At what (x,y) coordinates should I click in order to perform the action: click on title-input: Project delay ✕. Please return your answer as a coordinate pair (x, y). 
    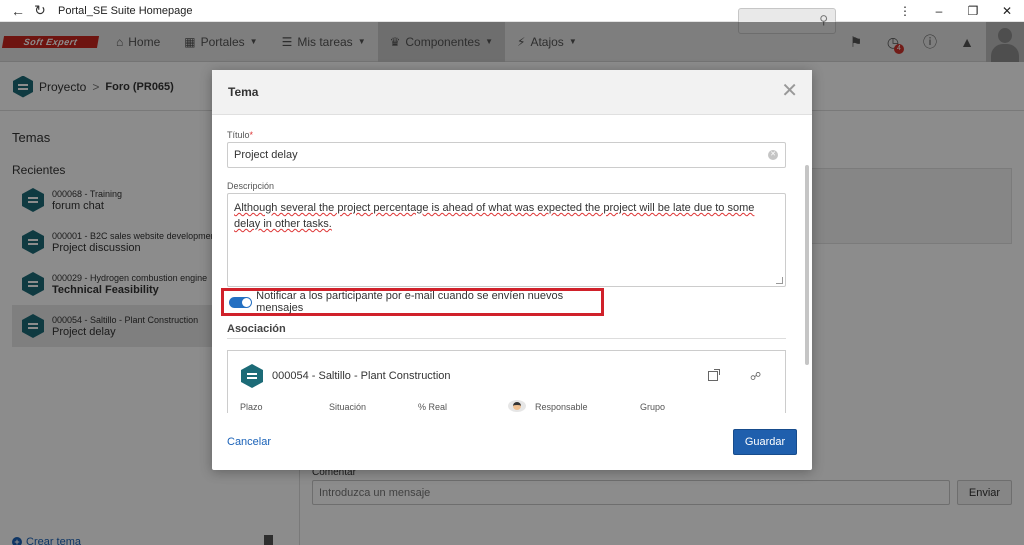
    Looking at the image, I should click on (506, 155).